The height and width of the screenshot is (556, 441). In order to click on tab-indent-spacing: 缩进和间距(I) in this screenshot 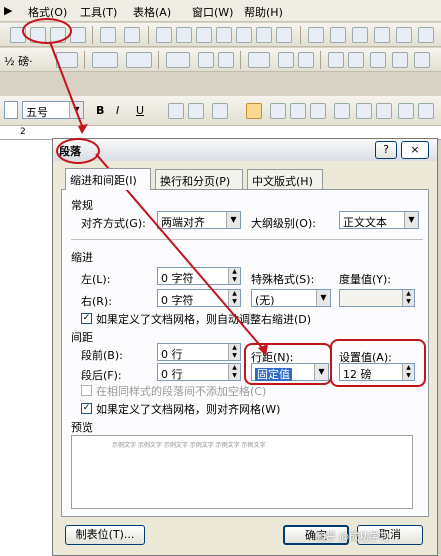, I will do `click(108, 179)`.